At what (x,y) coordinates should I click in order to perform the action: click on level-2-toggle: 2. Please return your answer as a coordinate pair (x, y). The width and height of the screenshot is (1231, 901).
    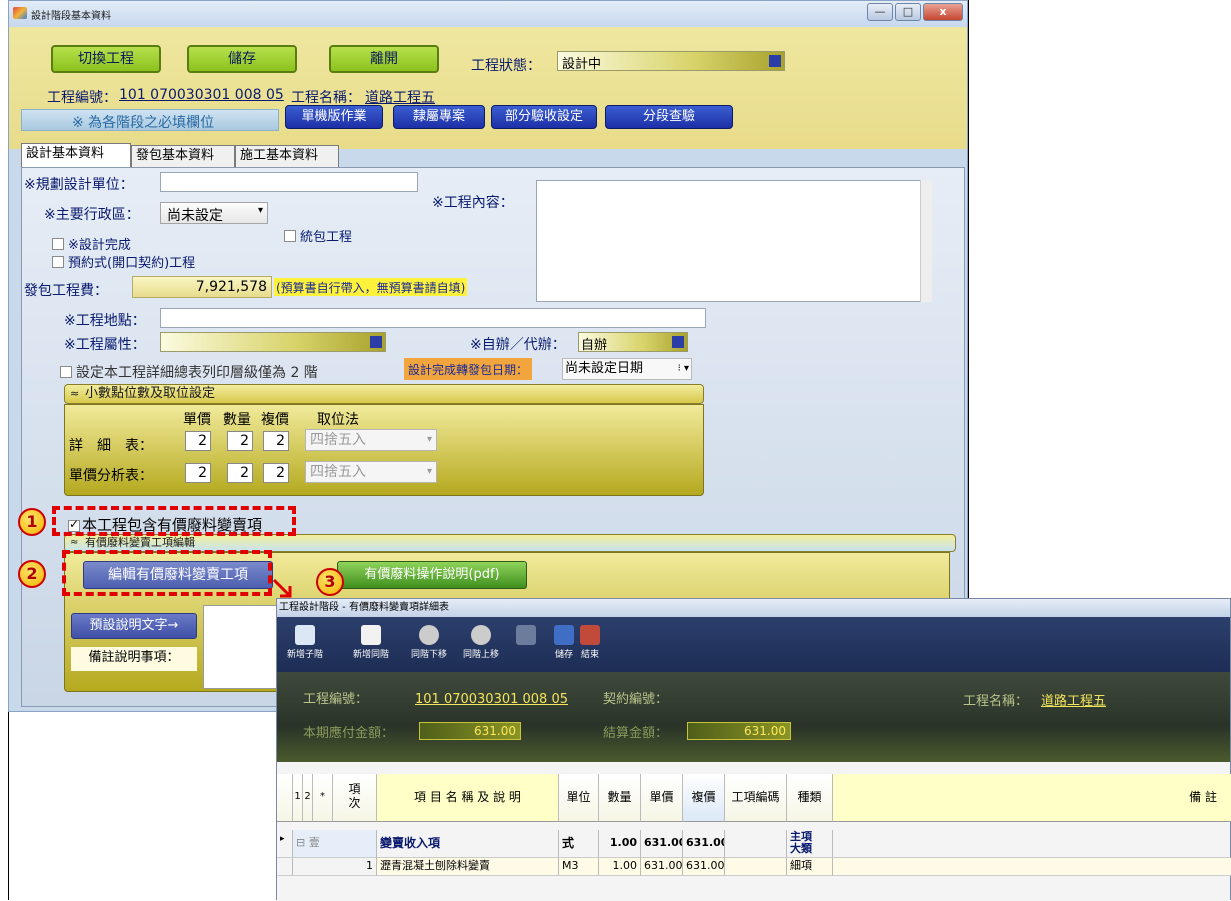
    Looking at the image, I should click on (308, 798).